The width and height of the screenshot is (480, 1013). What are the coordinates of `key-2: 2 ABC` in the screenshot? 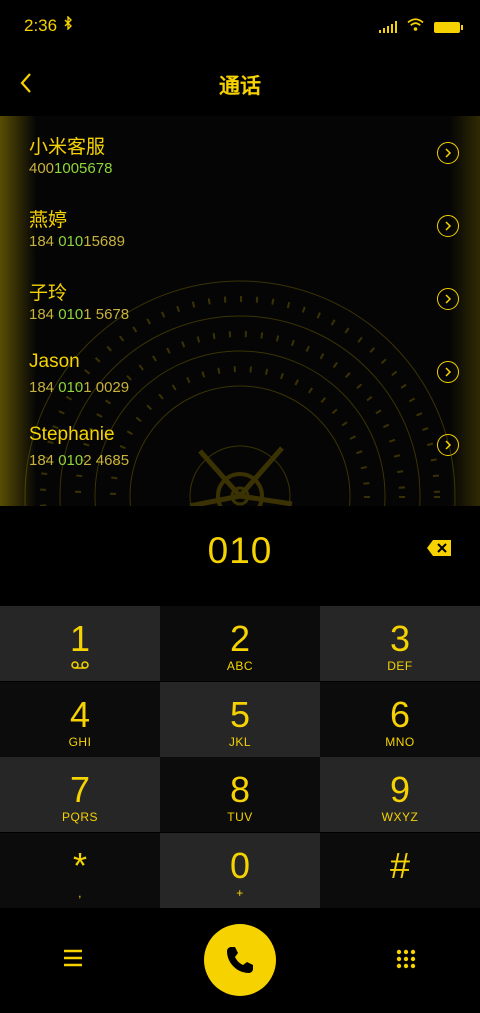 It's located at (240, 643).